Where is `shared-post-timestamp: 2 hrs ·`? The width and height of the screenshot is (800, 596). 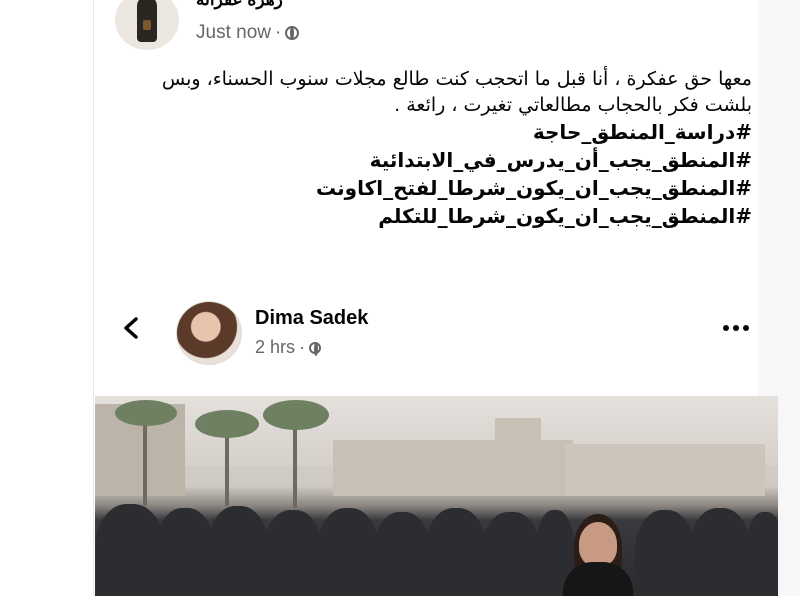
shared-post-timestamp: 2 hrs · is located at coordinates (288, 347).